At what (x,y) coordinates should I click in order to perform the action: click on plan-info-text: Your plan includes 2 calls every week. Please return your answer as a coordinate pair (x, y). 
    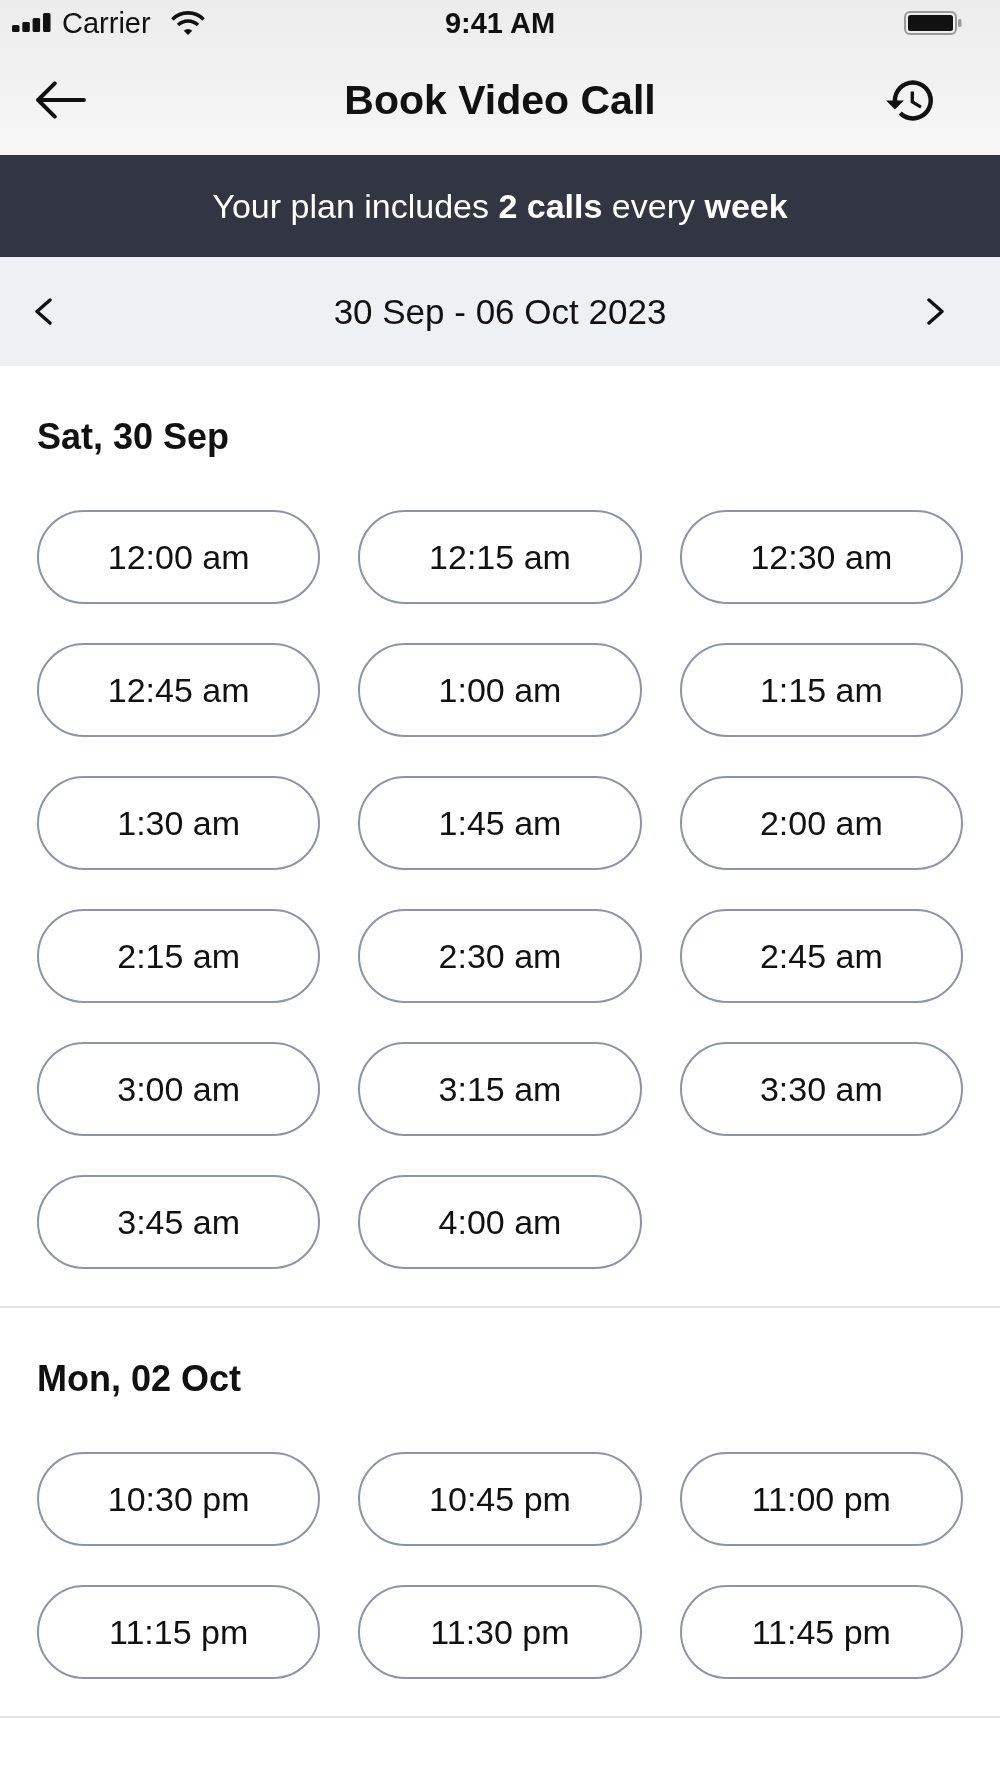
    Looking at the image, I should click on (500, 206).